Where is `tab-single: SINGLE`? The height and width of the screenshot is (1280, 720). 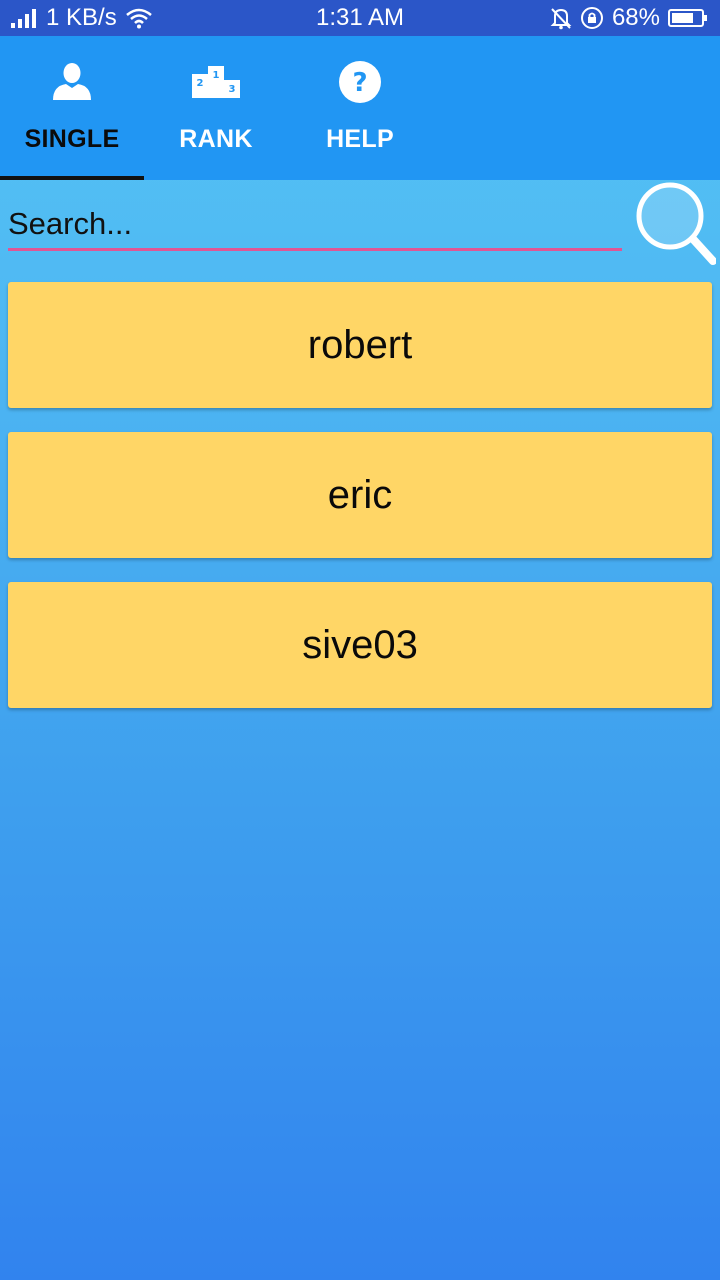 tab-single: SINGLE is located at coordinates (72, 108).